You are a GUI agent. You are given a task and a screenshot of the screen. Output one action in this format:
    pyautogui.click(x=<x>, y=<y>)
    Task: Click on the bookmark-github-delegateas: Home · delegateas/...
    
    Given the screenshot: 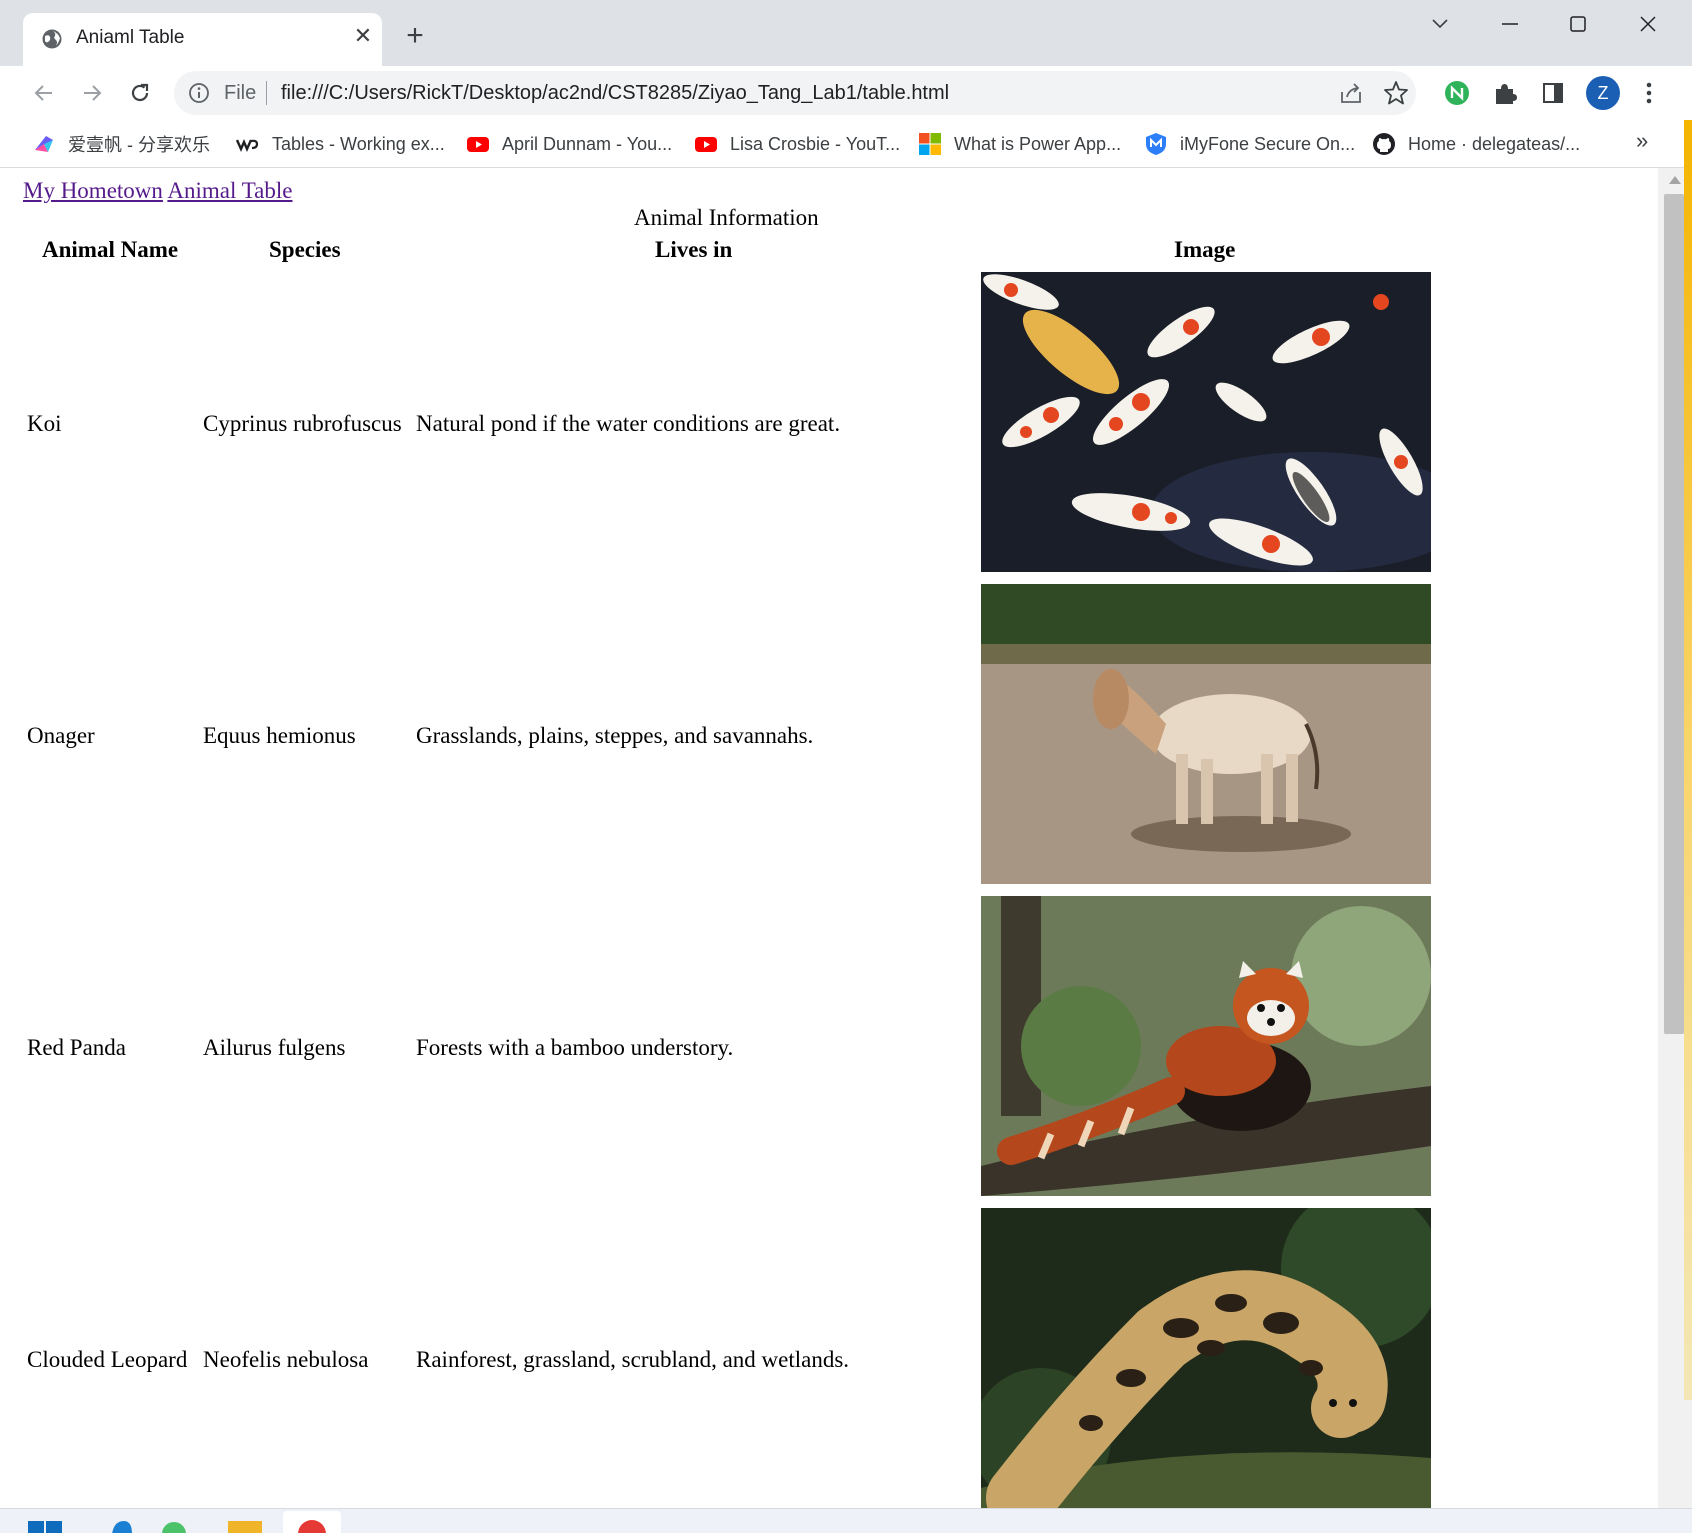 What is the action you would take?
    pyautogui.click(x=1476, y=144)
    